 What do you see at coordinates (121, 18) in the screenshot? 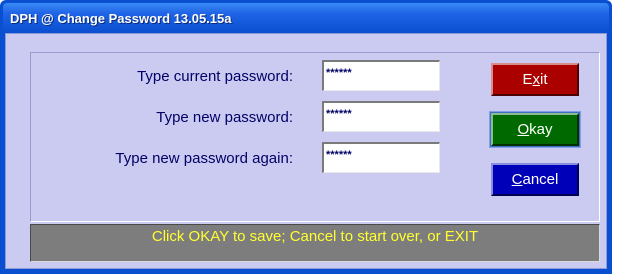
I see `window-title: DPH @ Change Password 13.05.15a` at bounding box center [121, 18].